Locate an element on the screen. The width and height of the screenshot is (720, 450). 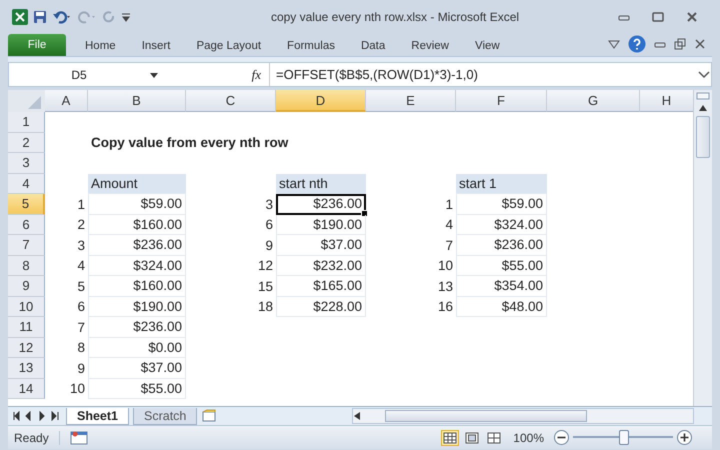
table-cell: 15 is located at coordinates (231, 286).